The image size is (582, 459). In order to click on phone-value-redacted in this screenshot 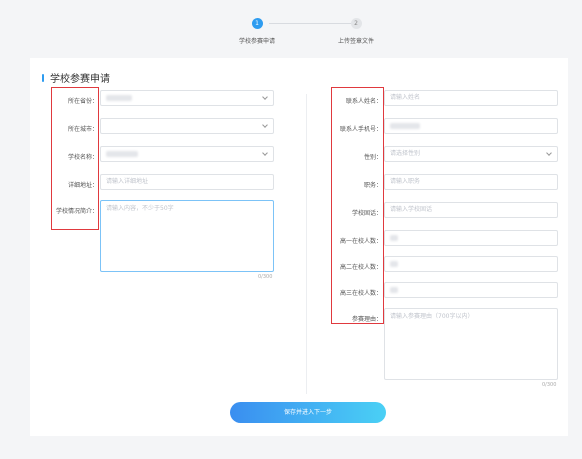, I will do `click(405, 125)`.